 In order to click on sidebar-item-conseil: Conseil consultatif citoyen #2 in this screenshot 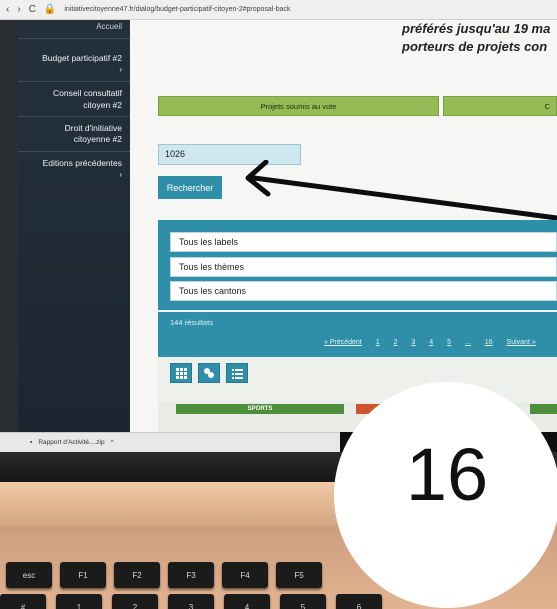, I will do `click(74, 99)`.